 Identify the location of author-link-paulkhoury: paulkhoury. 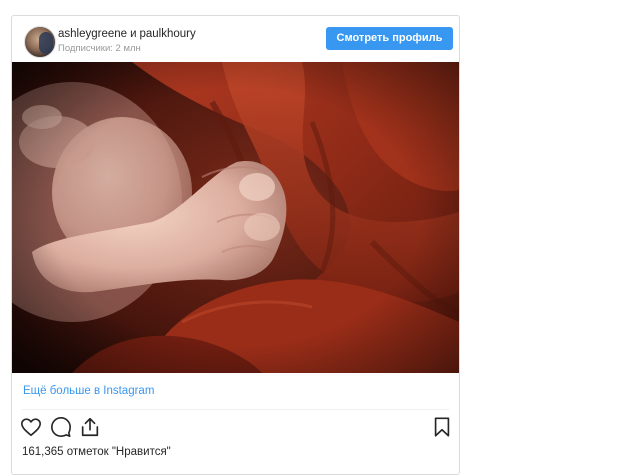
(168, 34).